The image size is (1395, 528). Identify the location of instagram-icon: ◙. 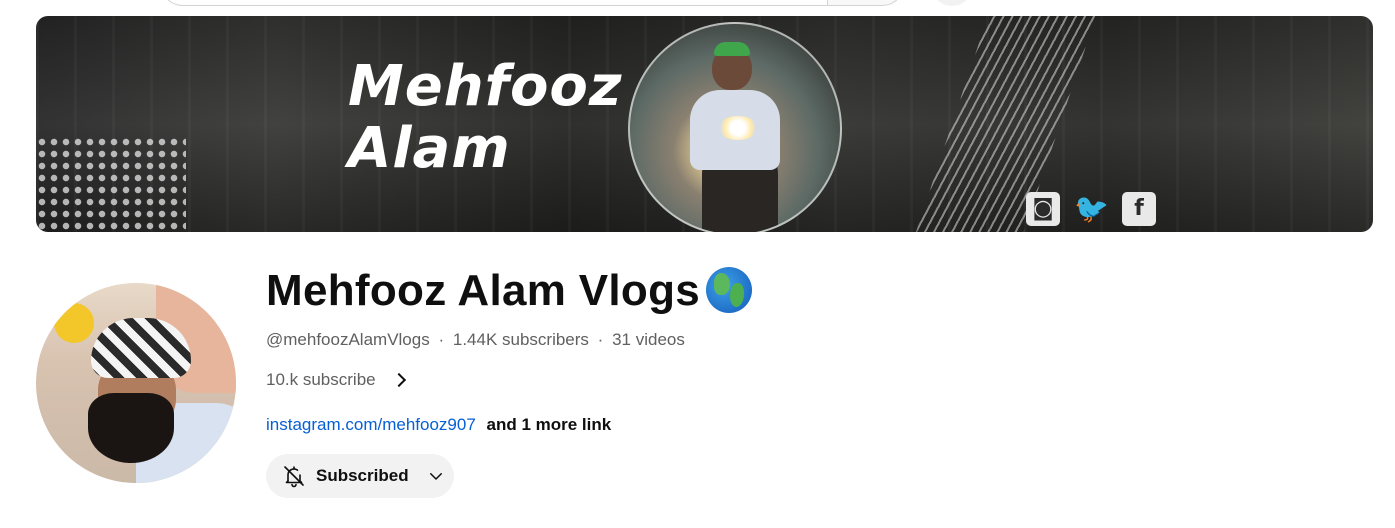
(1043, 209).